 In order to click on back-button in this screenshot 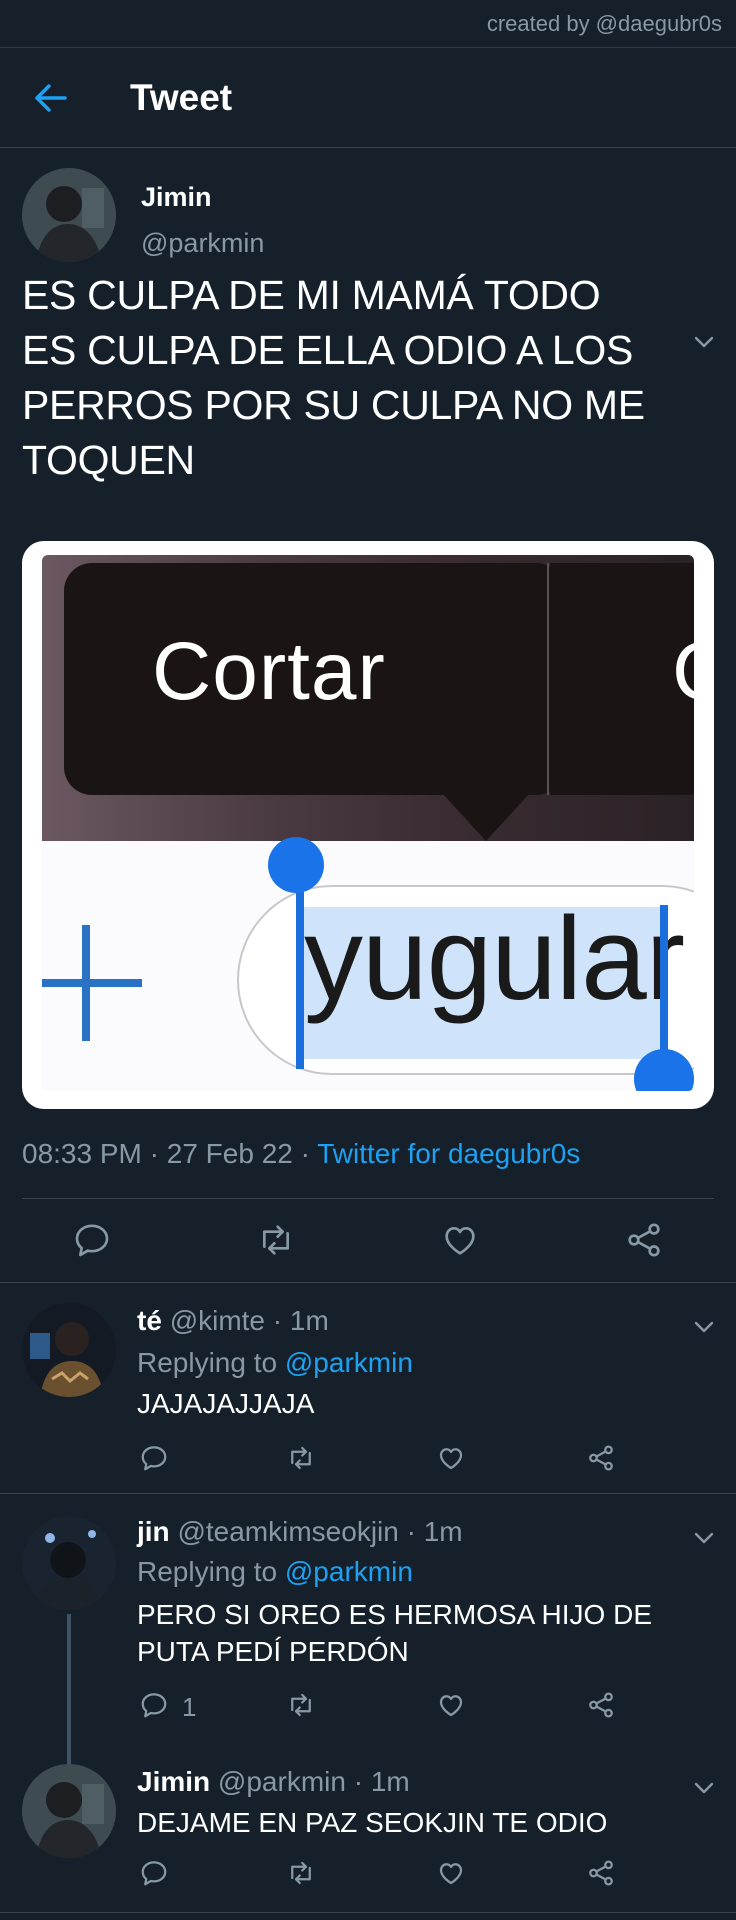, I will do `click(50, 98)`.